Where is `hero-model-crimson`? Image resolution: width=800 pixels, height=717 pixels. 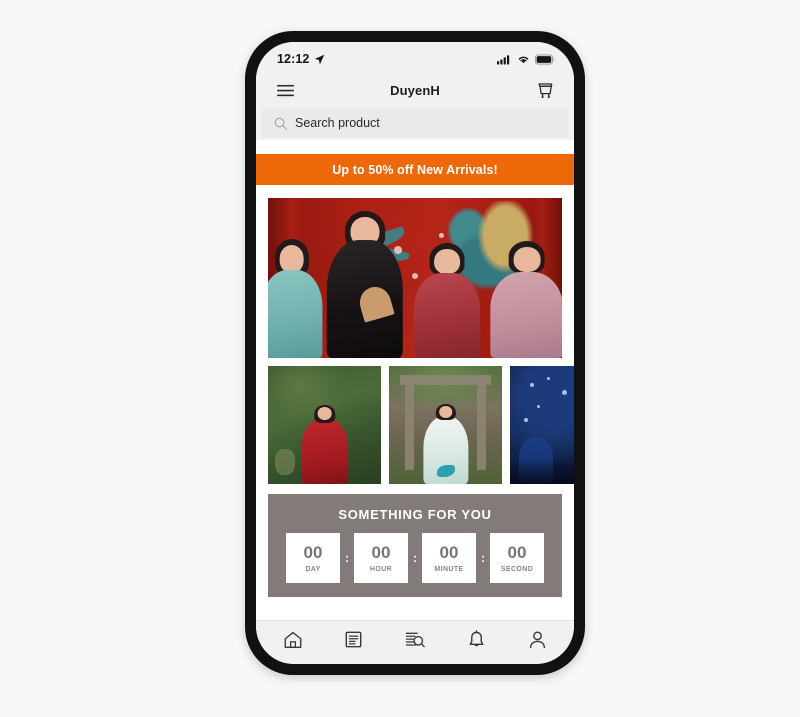
hero-model-crimson is located at coordinates (447, 300).